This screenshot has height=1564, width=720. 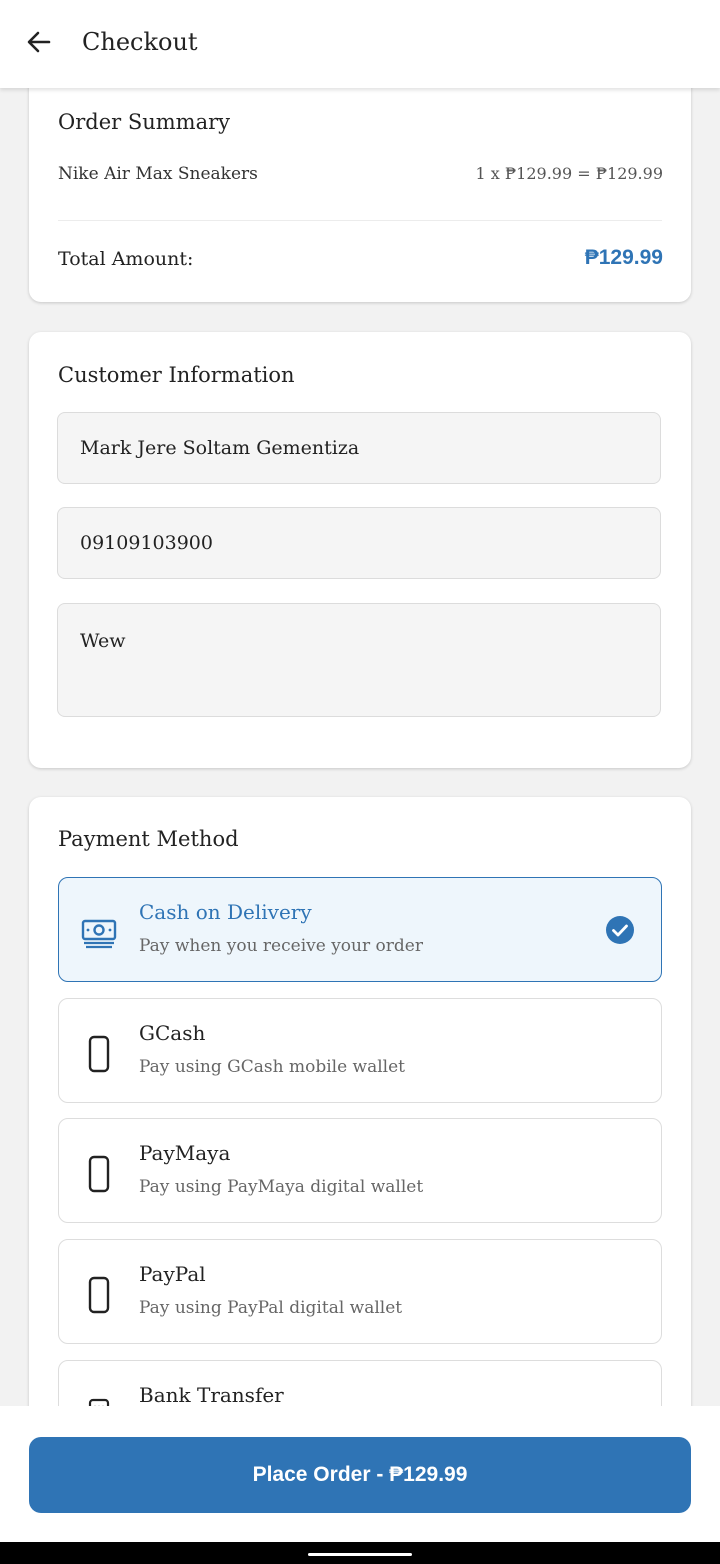 I want to click on page-title: Checkout, so click(x=140, y=42).